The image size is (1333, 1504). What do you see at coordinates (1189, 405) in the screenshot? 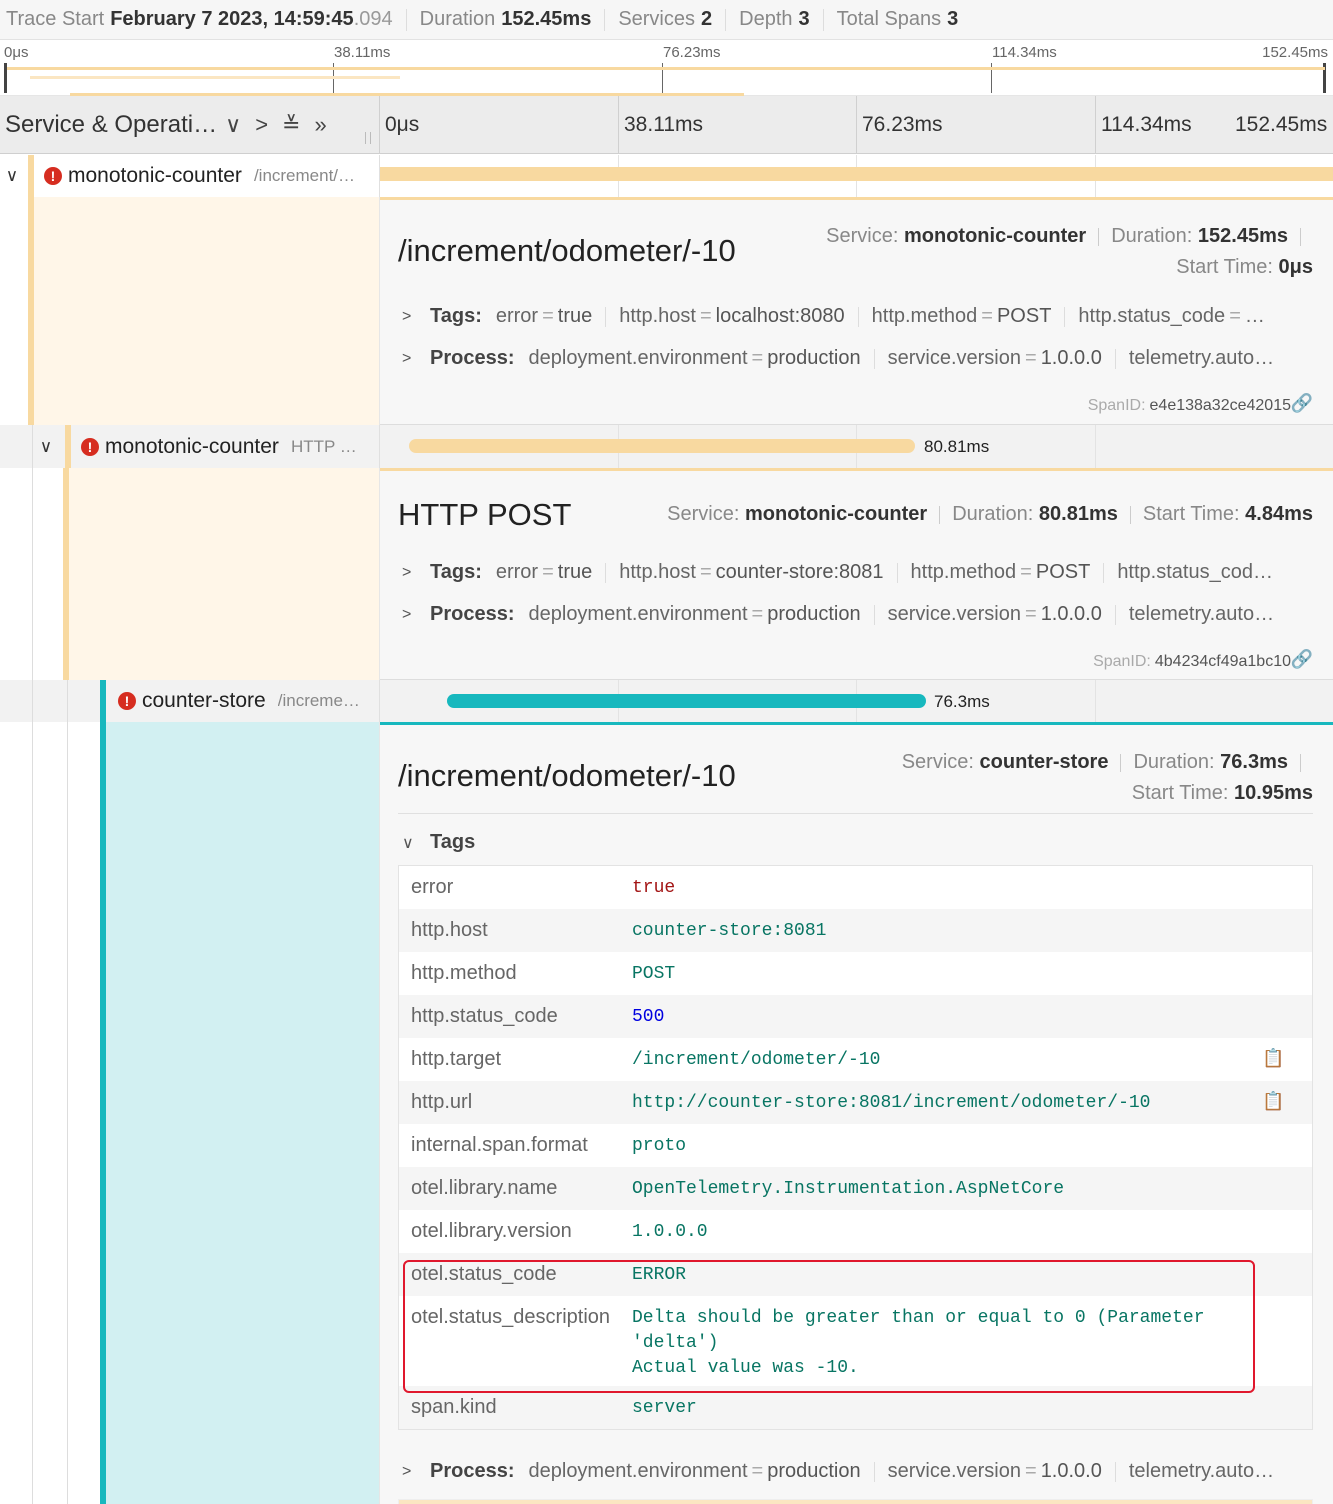
I see `span-id: SpanID: e4e138a32ce42015` at bounding box center [1189, 405].